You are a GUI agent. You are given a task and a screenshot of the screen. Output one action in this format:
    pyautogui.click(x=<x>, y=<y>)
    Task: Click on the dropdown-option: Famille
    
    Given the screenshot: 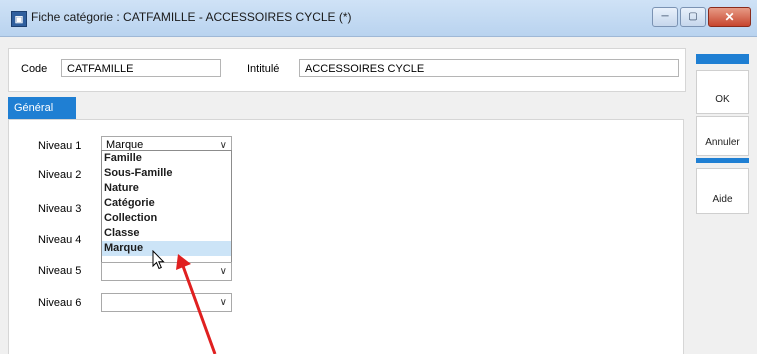 What is the action you would take?
    pyautogui.click(x=166, y=158)
    